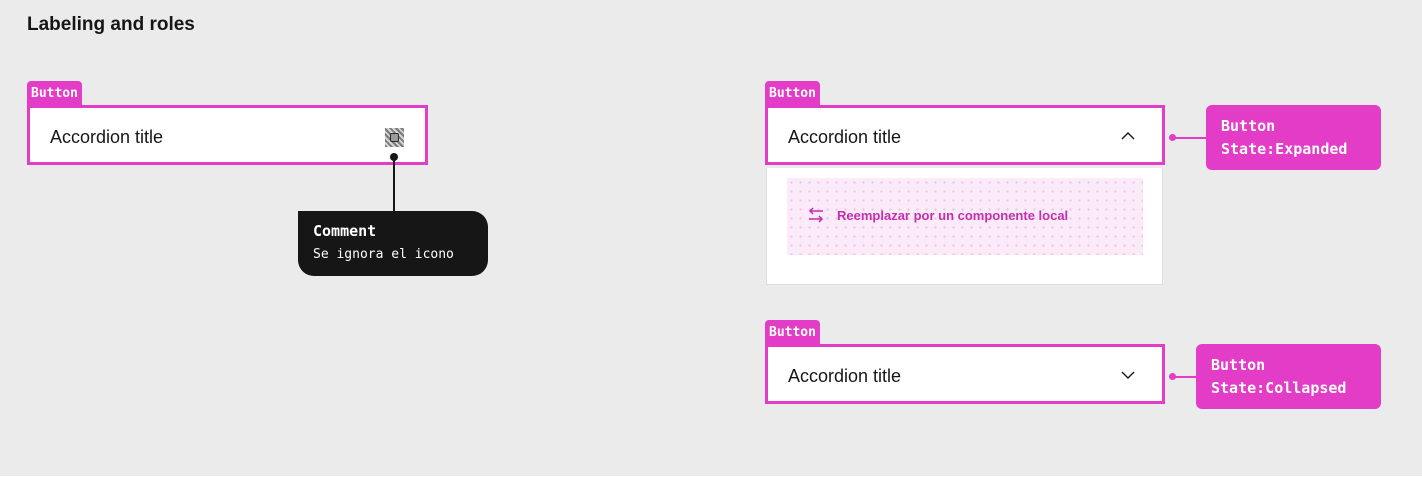 This screenshot has width=1422, height=477. I want to click on page-title: Labeling and roles, so click(111, 24).